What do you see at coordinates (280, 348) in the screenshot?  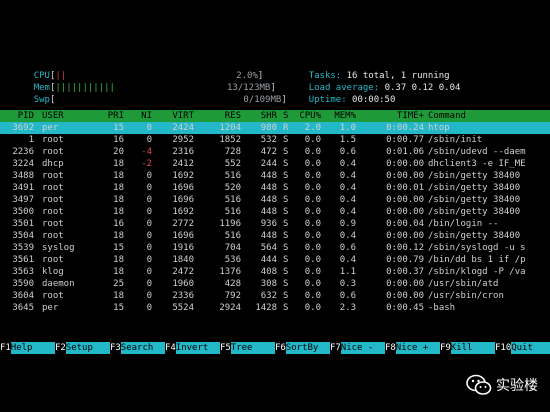 I see `fkey-f6: F6` at bounding box center [280, 348].